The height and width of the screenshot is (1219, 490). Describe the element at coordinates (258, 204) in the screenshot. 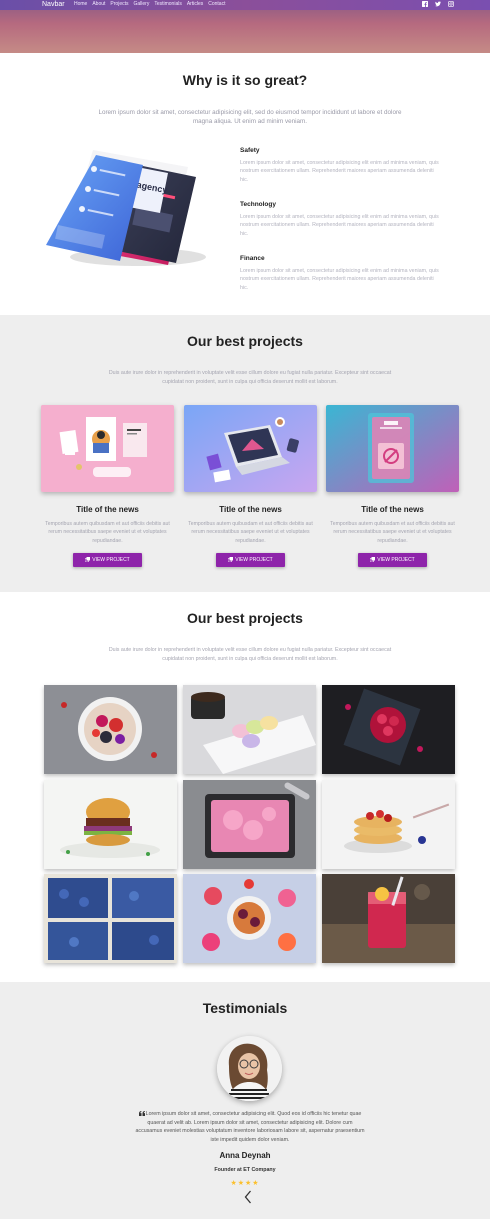

I see `feature-title: Technology` at that location.